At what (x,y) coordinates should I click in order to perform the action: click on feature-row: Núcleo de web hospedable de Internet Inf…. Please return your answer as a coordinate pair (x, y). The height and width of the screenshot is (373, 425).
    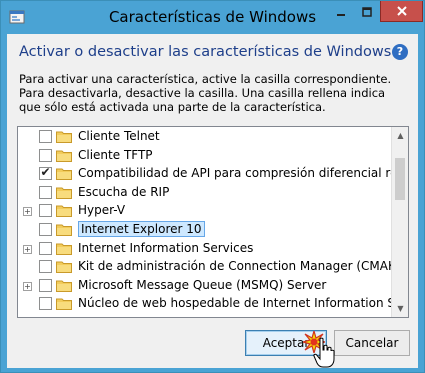
    Looking at the image, I should click on (213, 304).